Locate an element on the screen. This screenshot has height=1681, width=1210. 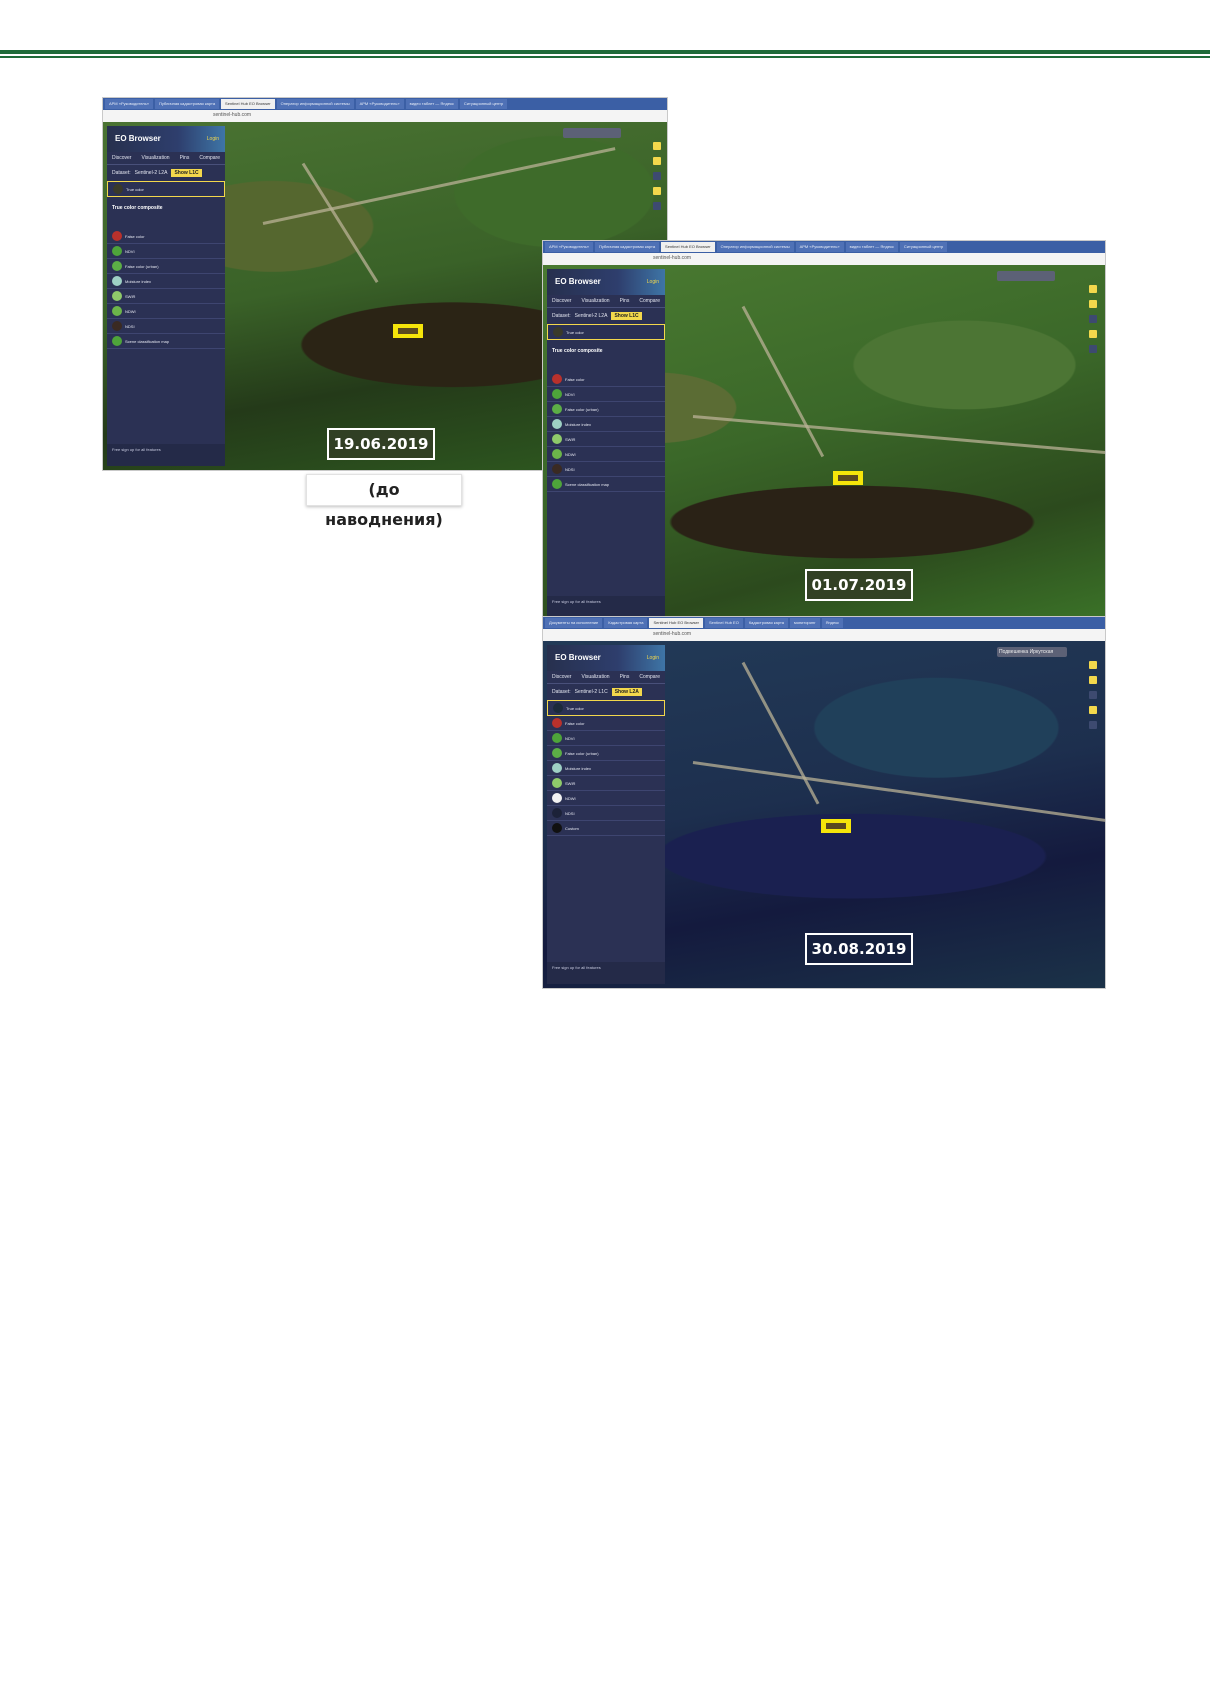
layer-name: NDVI is located at coordinates (130, 251).